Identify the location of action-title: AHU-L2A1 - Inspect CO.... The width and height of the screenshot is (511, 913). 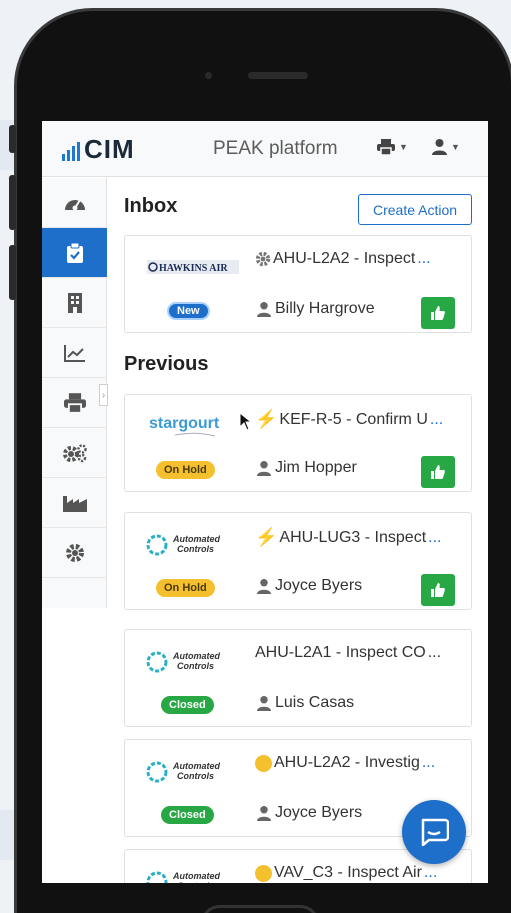
(348, 652).